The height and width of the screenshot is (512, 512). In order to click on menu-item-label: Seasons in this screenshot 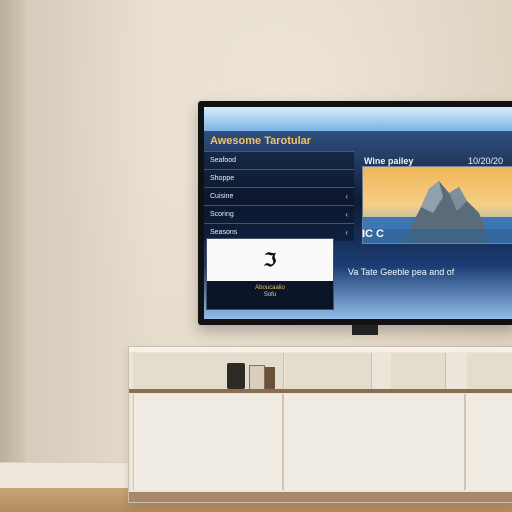, I will do `click(224, 232)`.